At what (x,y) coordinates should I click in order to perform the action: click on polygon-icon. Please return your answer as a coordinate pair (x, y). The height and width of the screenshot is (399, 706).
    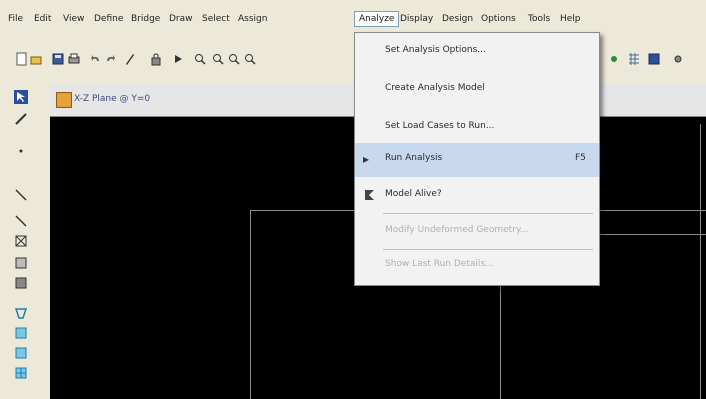
    Looking at the image, I should click on (21, 313).